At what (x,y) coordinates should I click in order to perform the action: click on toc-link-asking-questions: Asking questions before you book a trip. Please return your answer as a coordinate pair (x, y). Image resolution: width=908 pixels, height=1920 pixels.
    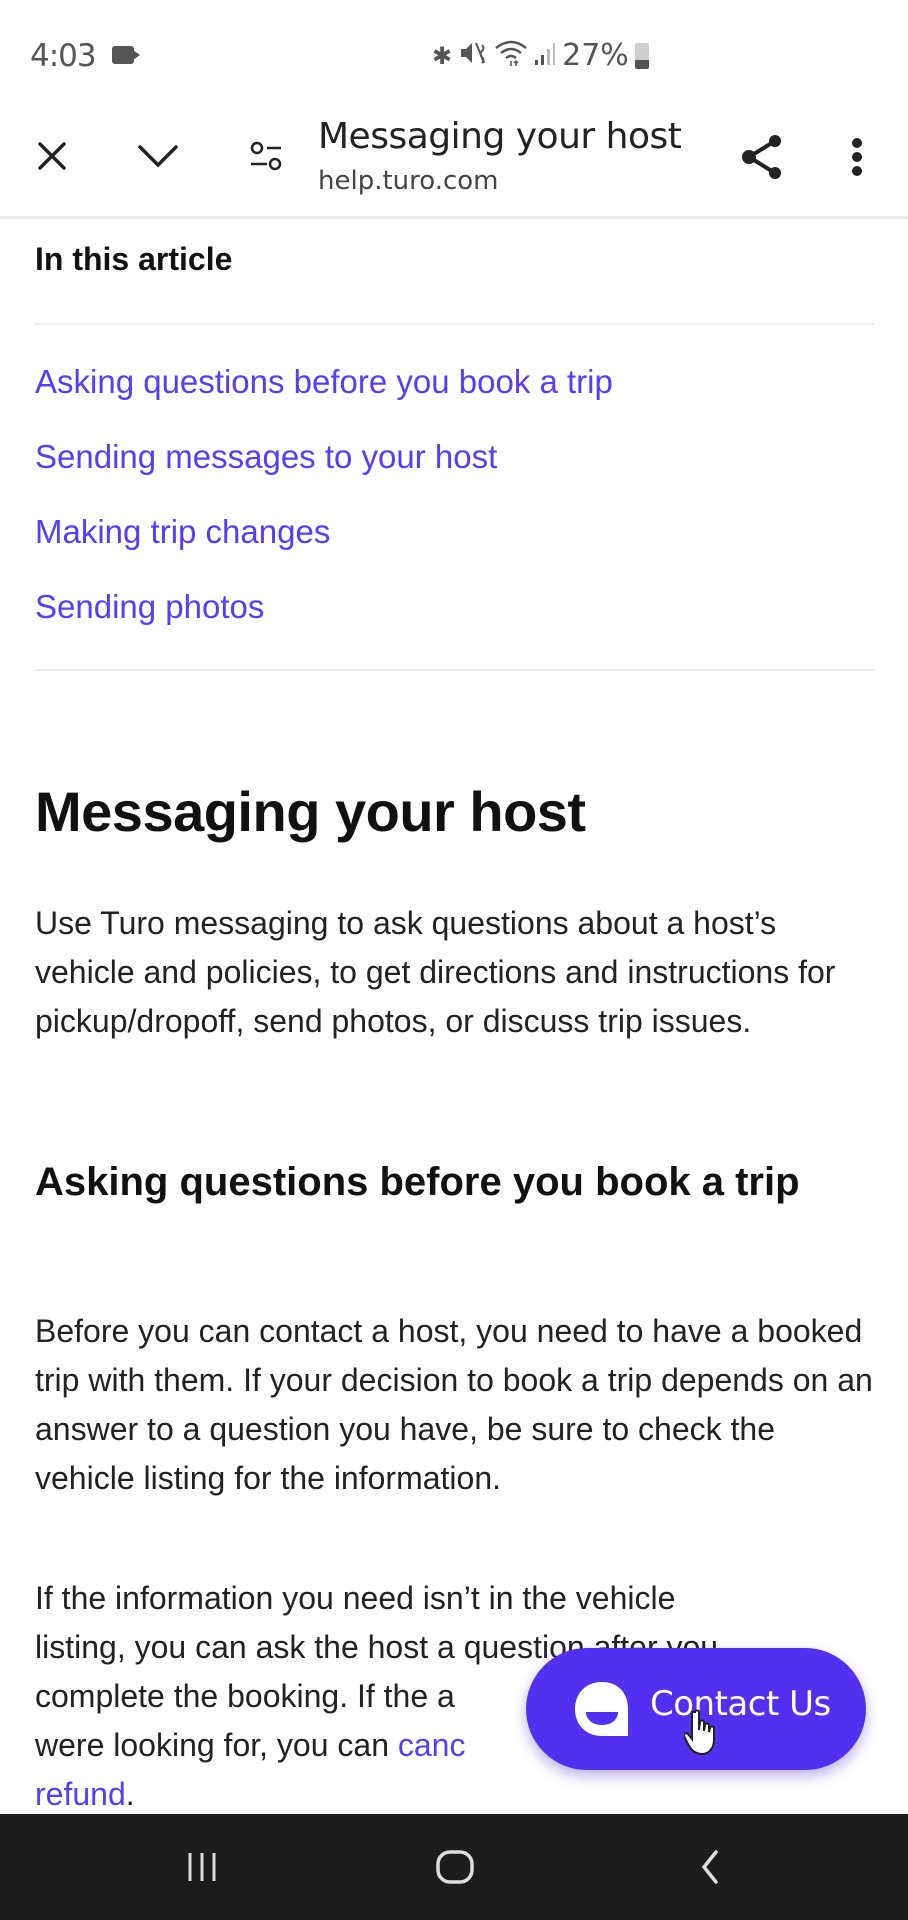
    Looking at the image, I should click on (324, 382).